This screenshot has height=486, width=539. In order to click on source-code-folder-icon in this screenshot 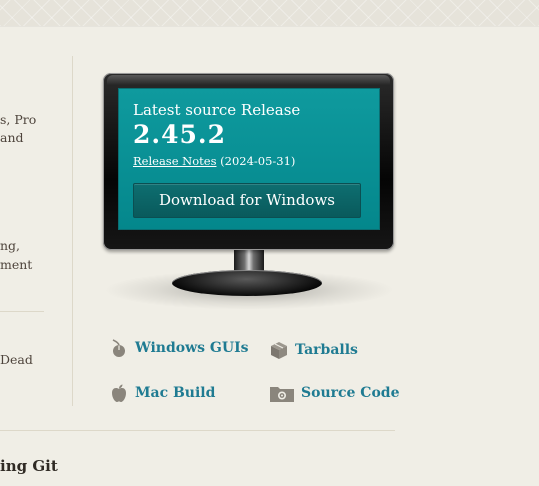, I will do `click(282, 393)`.